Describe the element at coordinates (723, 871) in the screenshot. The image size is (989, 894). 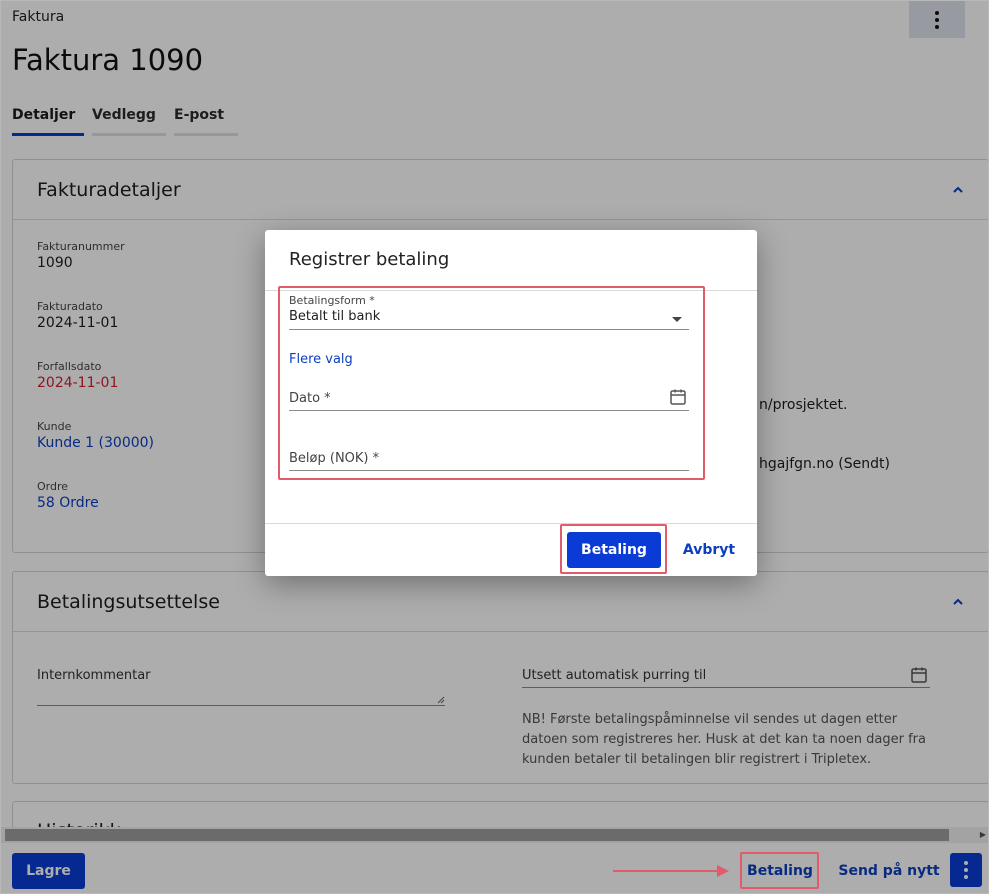
I see `arrow-head-icon` at that location.